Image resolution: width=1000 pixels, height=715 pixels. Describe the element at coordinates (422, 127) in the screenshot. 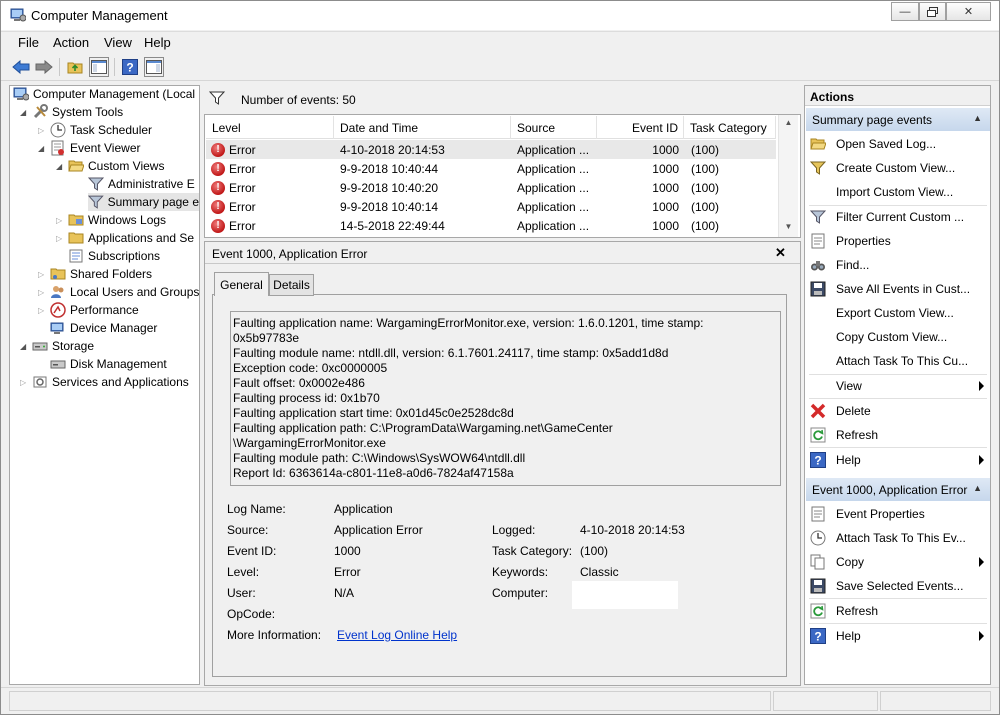

I see `column-header-date-time: Date and Time` at that location.